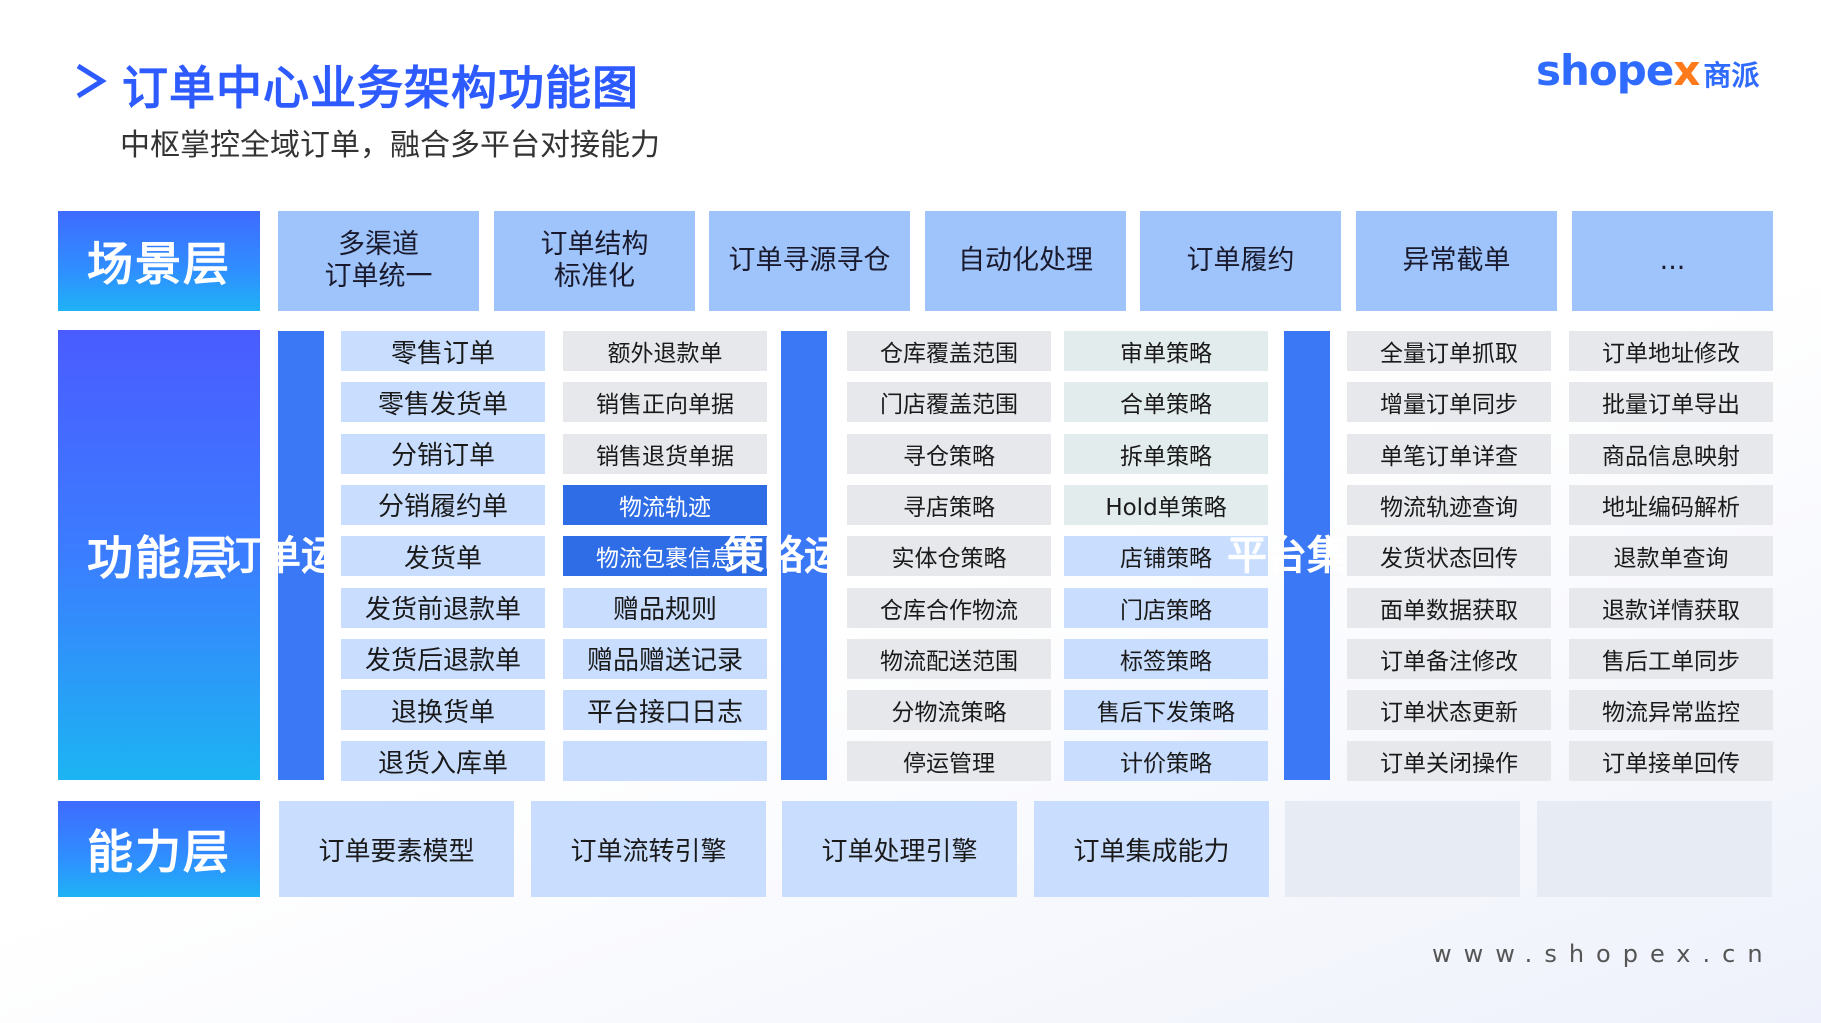 This screenshot has height=1023, width=1821. Describe the element at coordinates (443, 710) in the screenshot. I see `order-ops-col1-item: 退换货单` at that location.